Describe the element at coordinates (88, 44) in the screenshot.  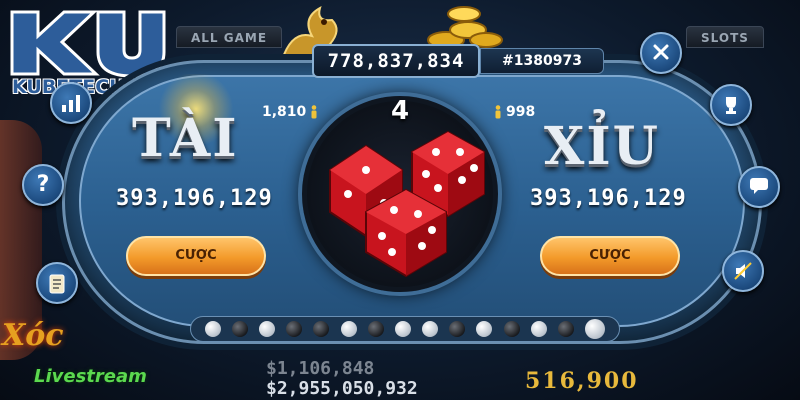
I see `ku-logo-icon` at that location.